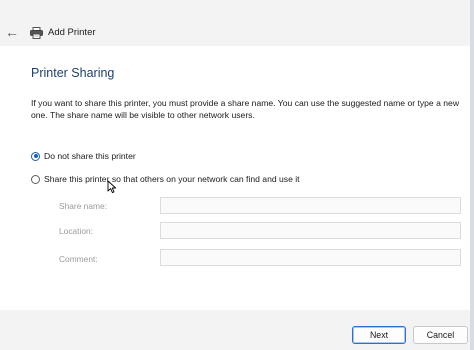 The height and width of the screenshot is (350, 474). Describe the element at coordinates (472, 175) in the screenshot. I see `window-edge` at that location.